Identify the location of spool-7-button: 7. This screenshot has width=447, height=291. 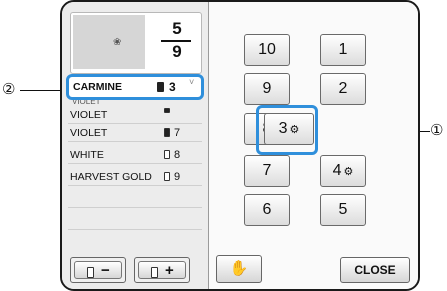
(267, 171).